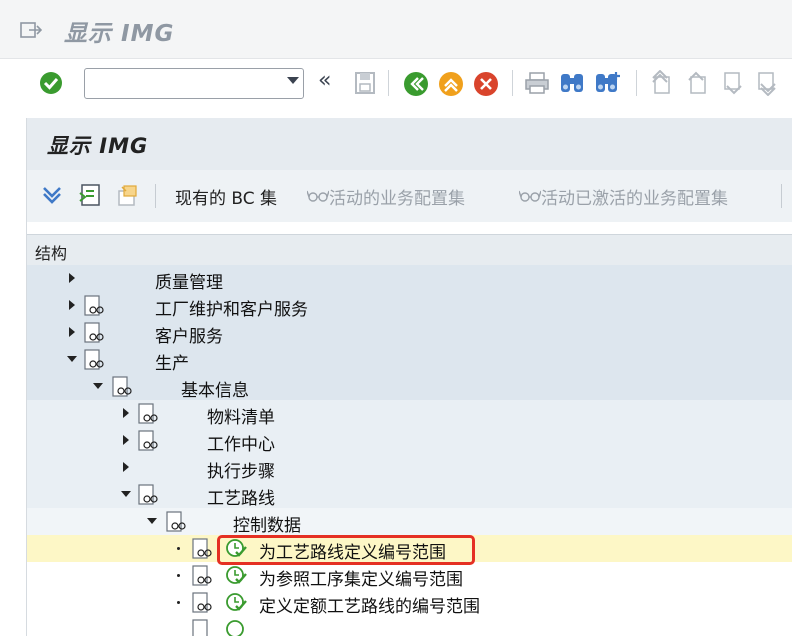 Image resolution: width=792 pixels, height=636 pixels. What do you see at coordinates (409, 468) in the screenshot?
I see `tree-node-execution-steps: 执行步骤` at bounding box center [409, 468].